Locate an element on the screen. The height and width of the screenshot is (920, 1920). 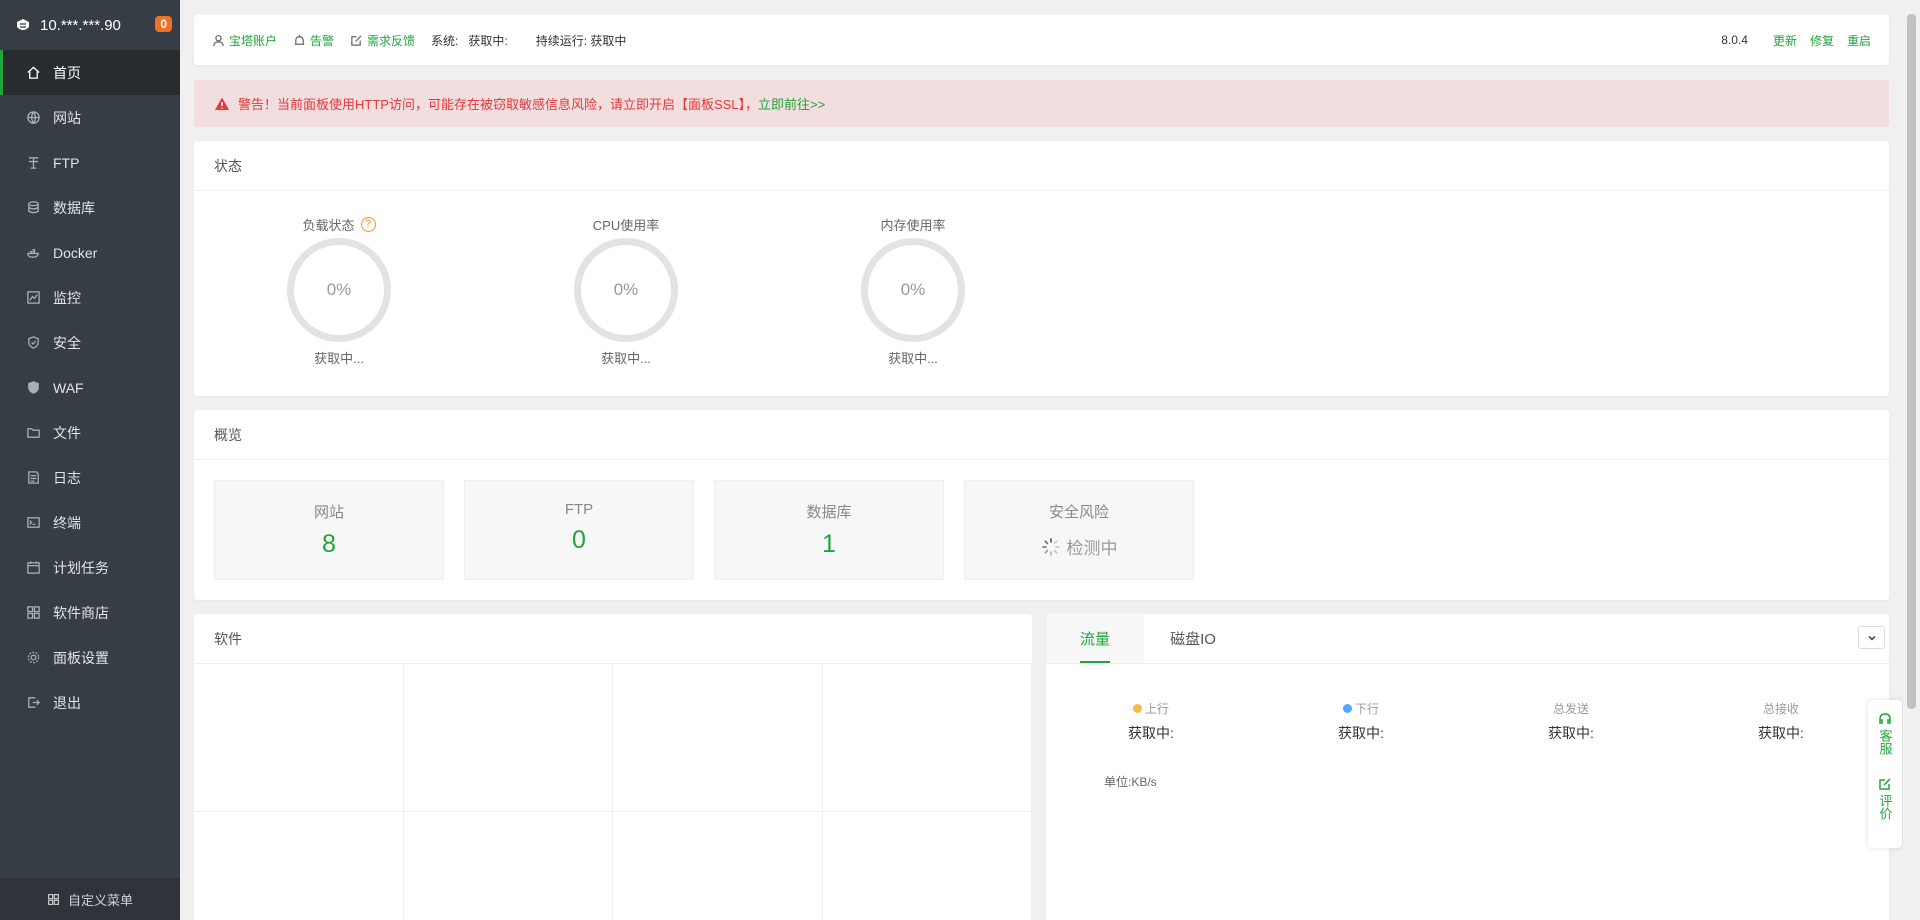
stat-label: 上行 is located at coordinates (1156, 709).